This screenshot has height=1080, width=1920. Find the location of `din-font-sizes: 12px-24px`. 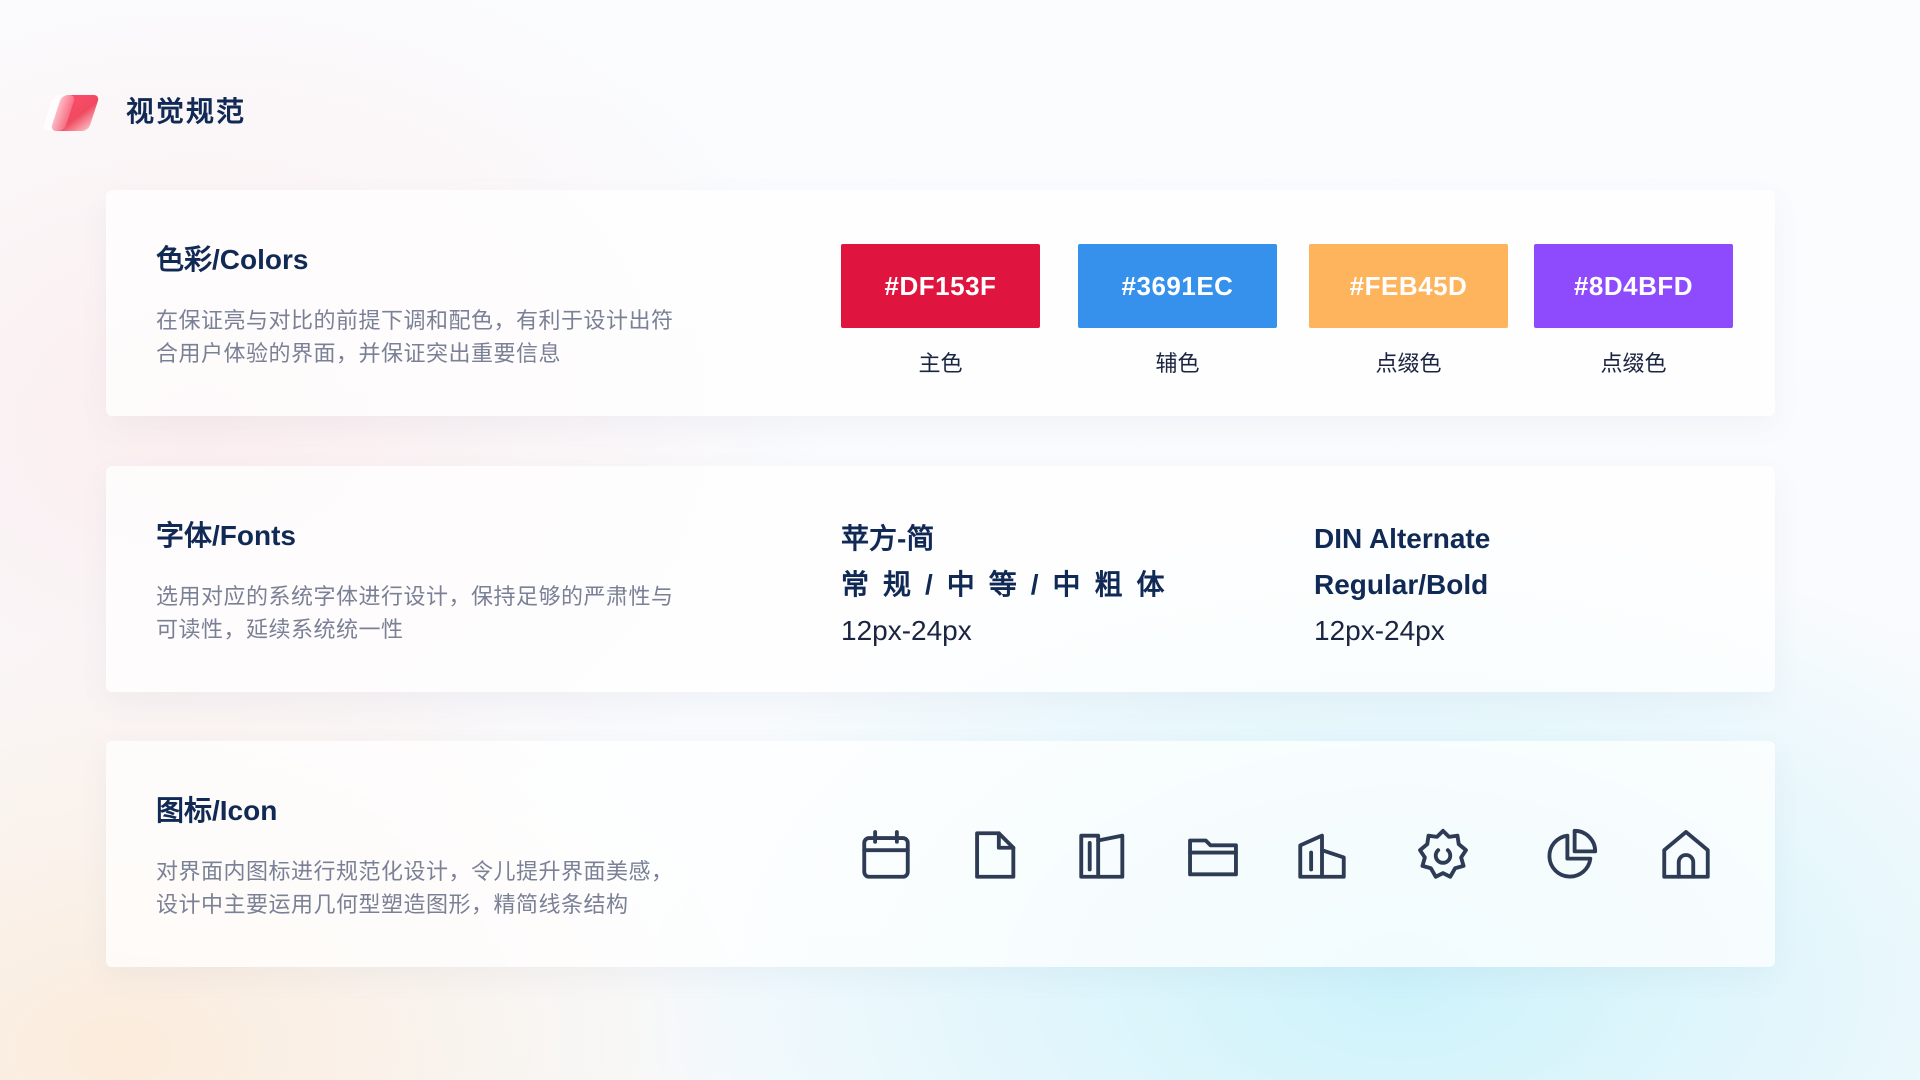

din-font-sizes: 12px-24px is located at coordinates (1379, 630).